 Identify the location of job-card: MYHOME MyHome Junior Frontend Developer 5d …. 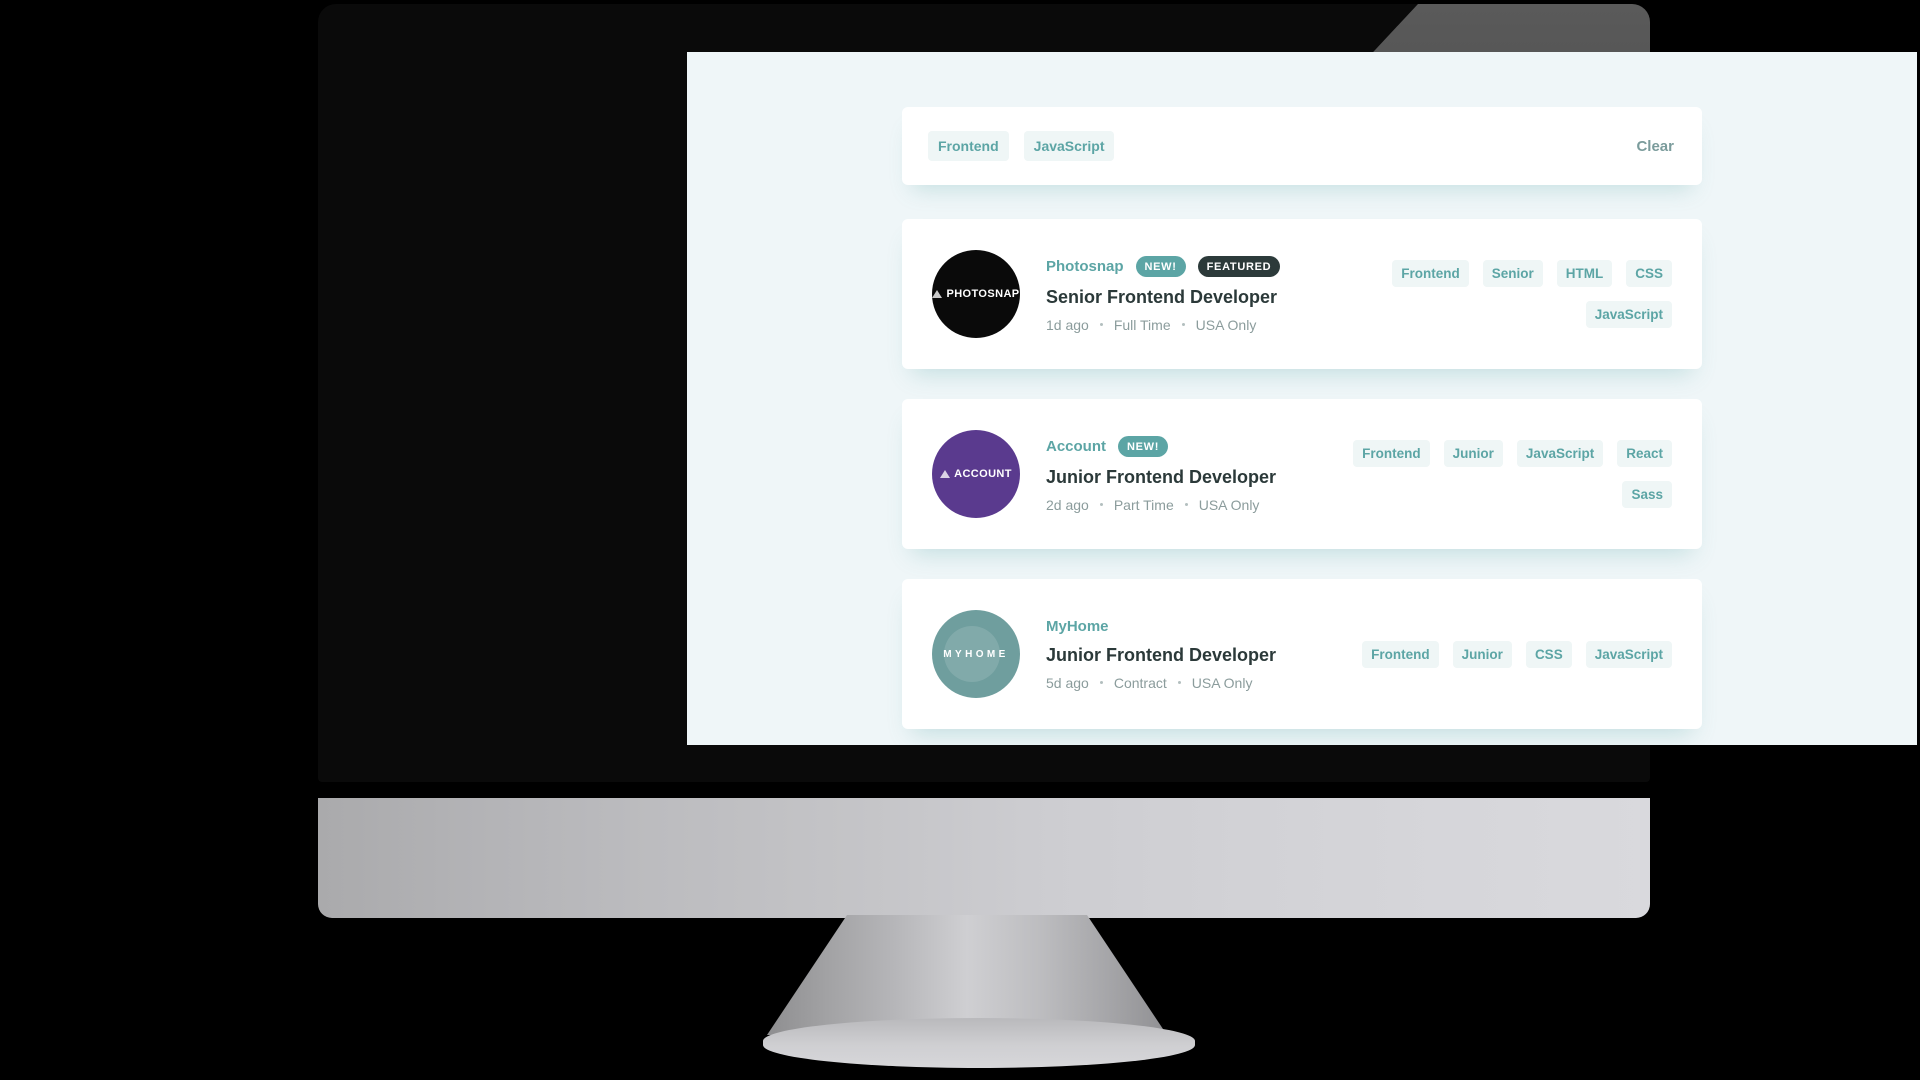
(1302, 654).